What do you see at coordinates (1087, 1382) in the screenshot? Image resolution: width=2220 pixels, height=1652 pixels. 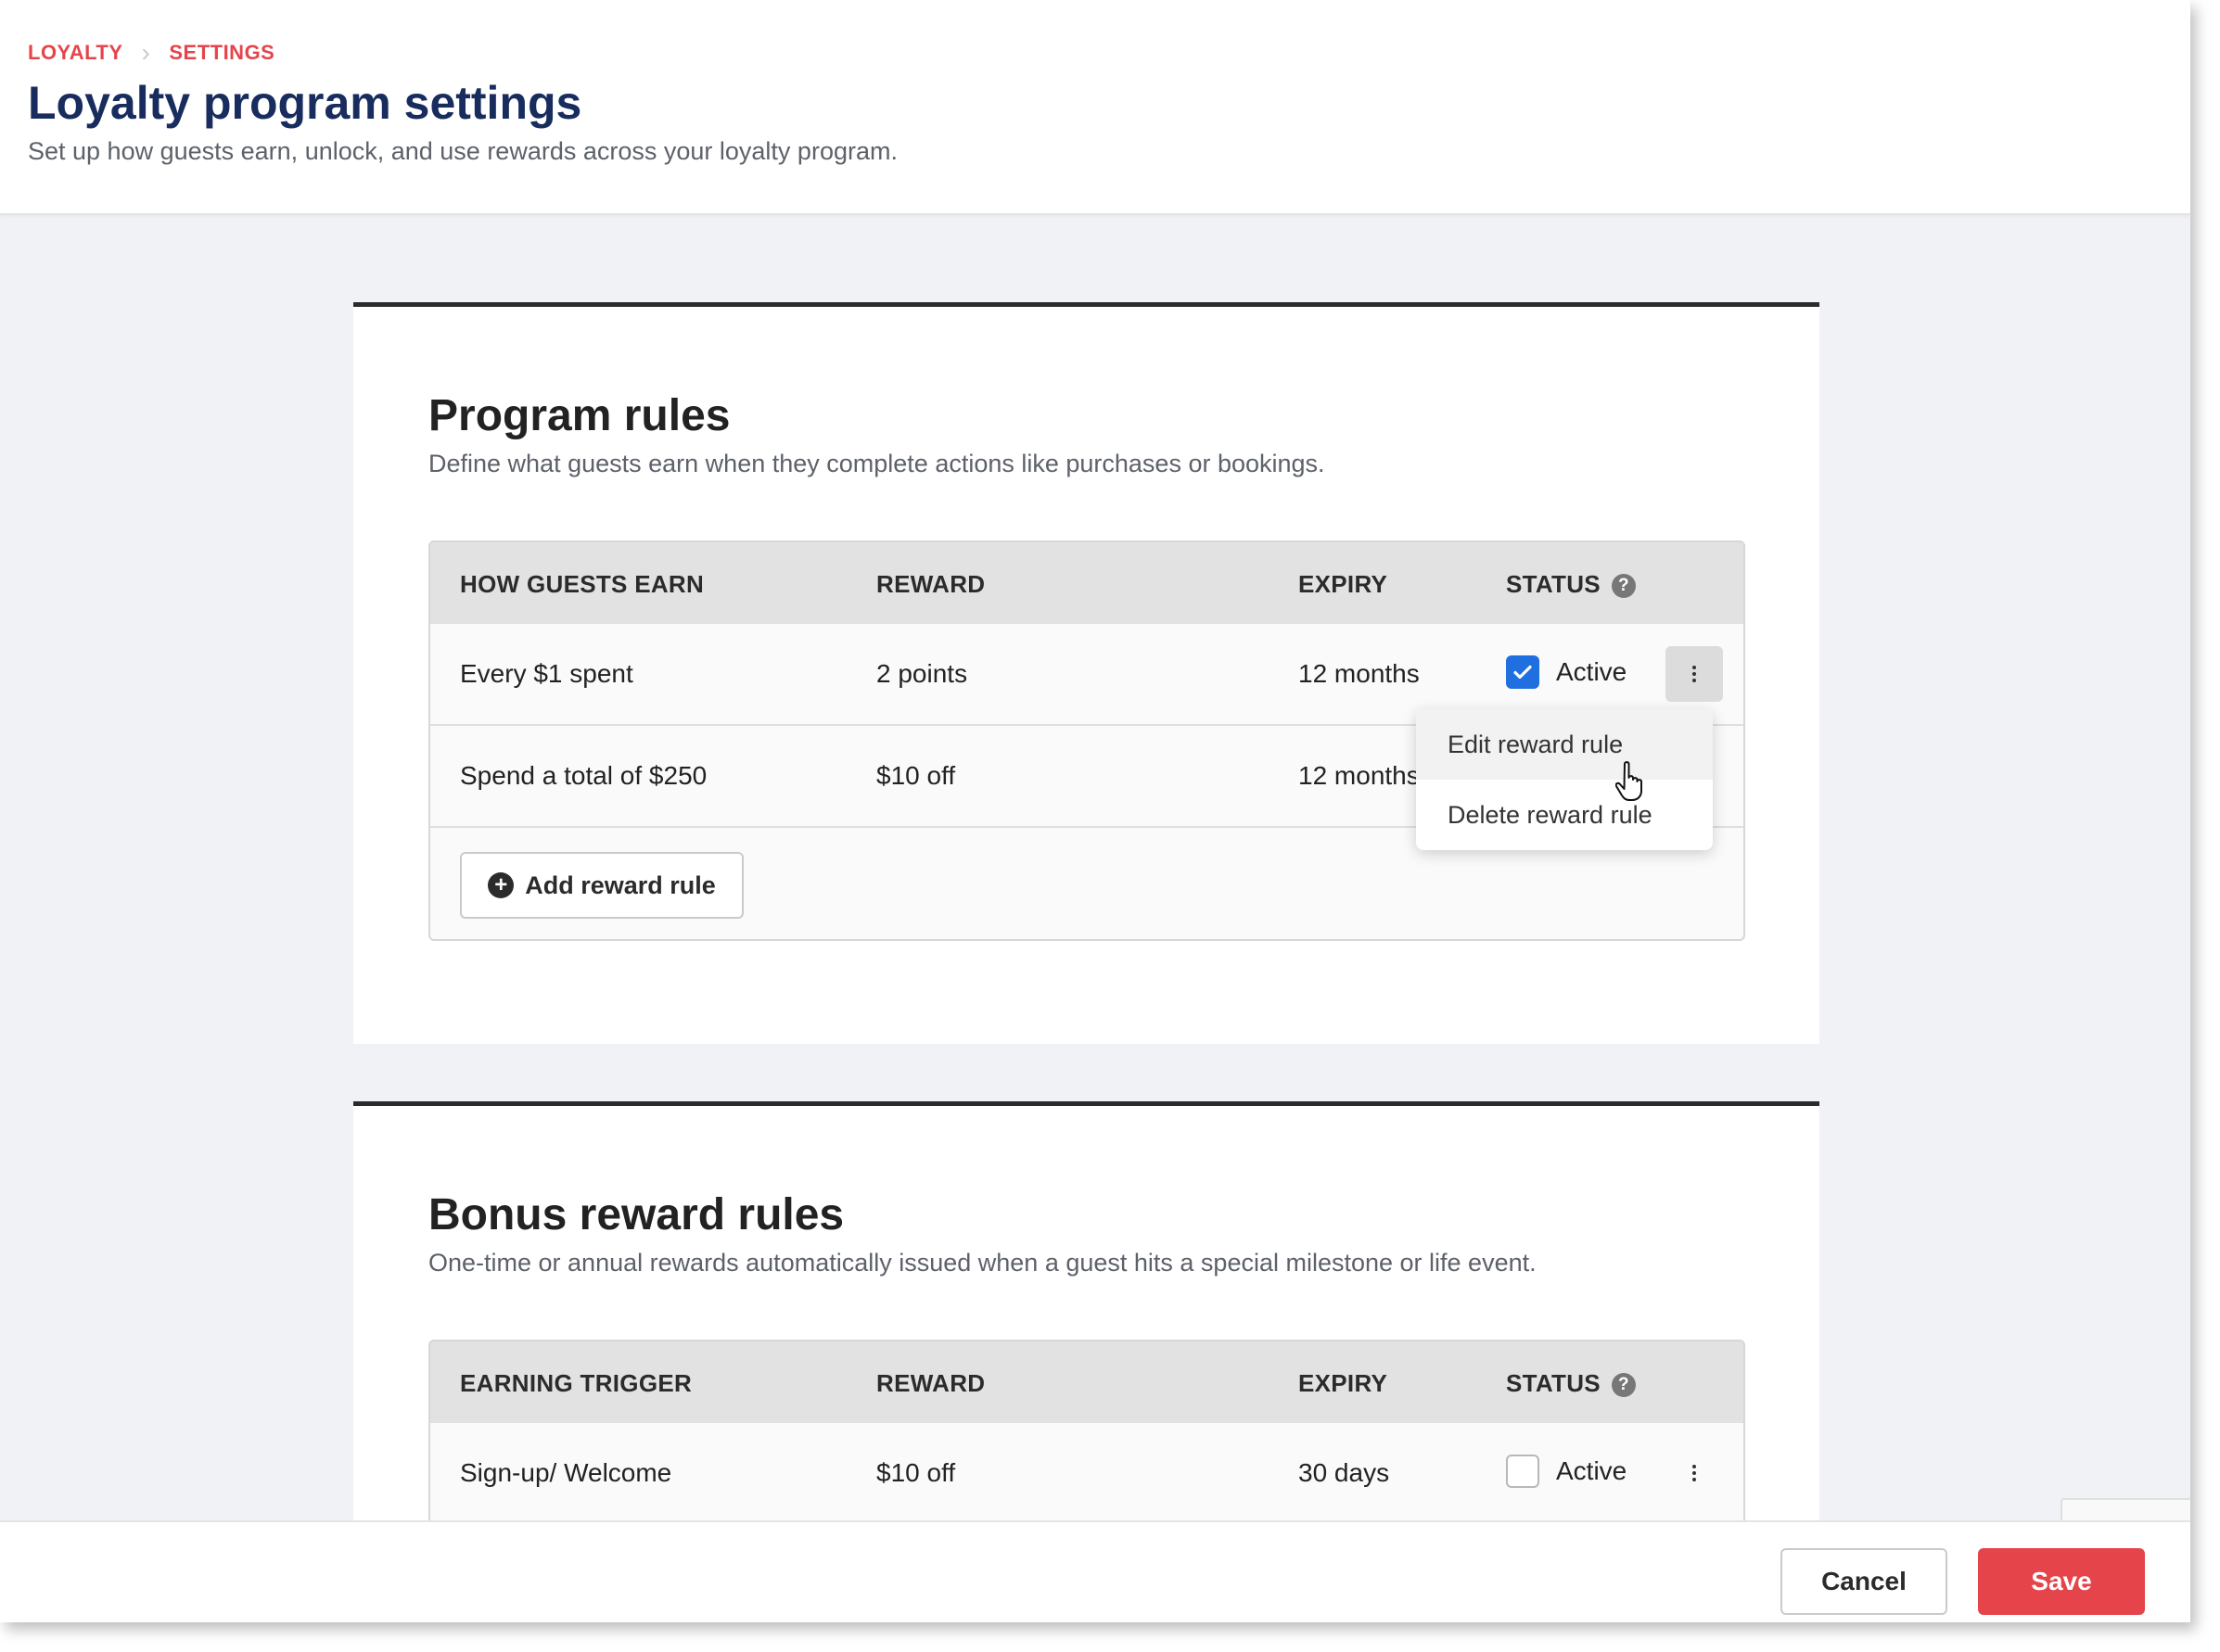 I see `table-header: EARNING TRIGGER REWARD EXPIRY STATUS?` at bounding box center [1087, 1382].